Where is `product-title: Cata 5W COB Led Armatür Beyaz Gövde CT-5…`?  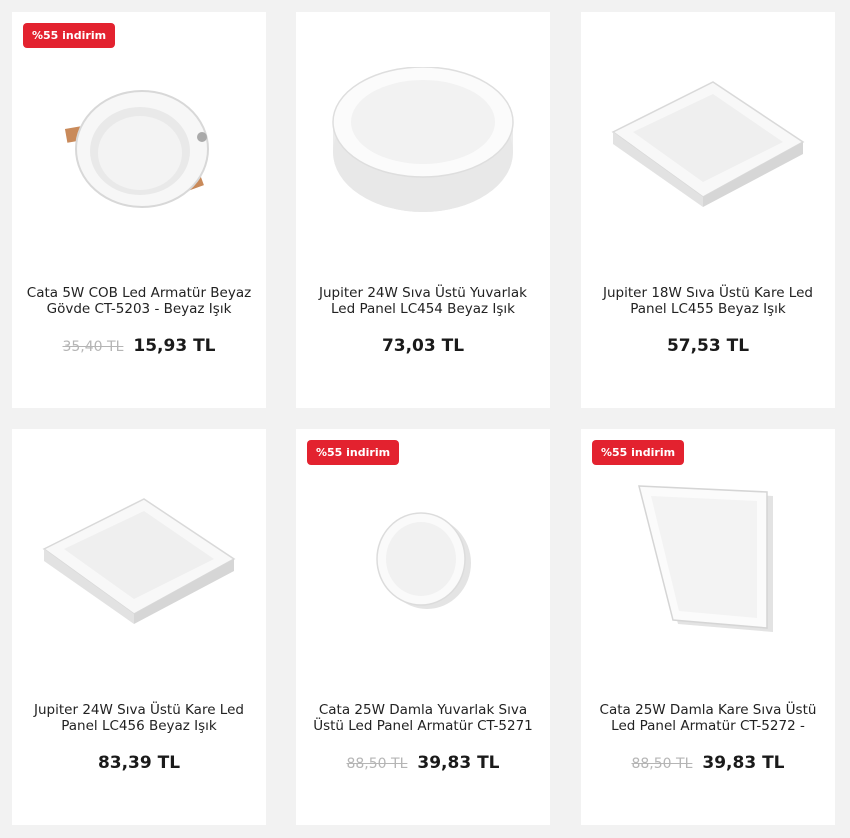
product-title: Cata 5W COB Led Armatür Beyaz Gövde CT-5… is located at coordinates (139, 301).